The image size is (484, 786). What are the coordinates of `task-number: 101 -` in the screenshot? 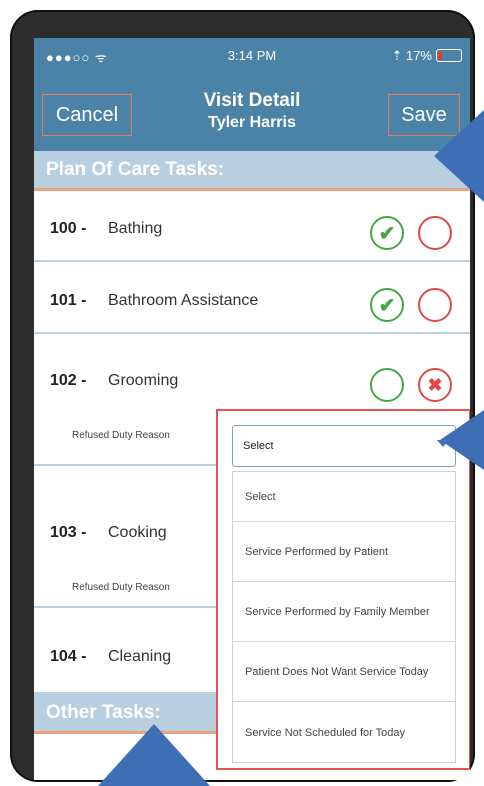 It's located at (68, 300).